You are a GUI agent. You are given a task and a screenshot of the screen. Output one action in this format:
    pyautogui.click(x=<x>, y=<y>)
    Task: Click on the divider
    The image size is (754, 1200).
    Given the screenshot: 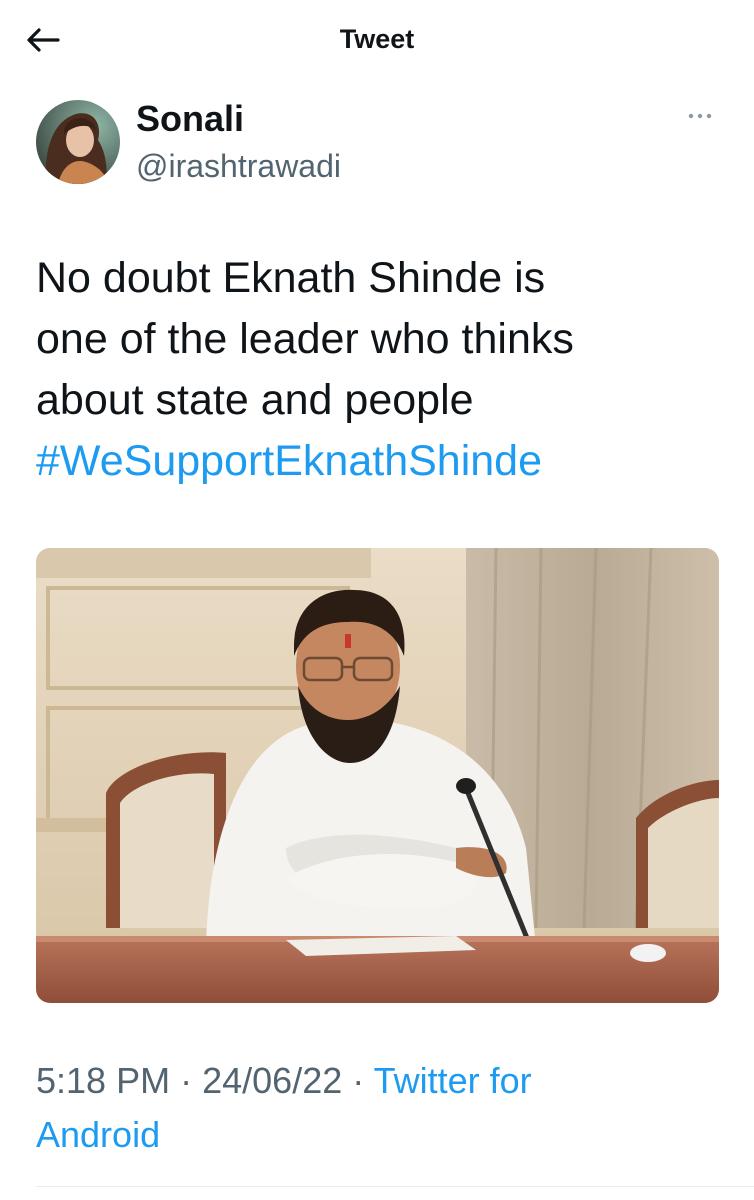 What is the action you would take?
    pyautogui.click(x=395, y=1186)
    